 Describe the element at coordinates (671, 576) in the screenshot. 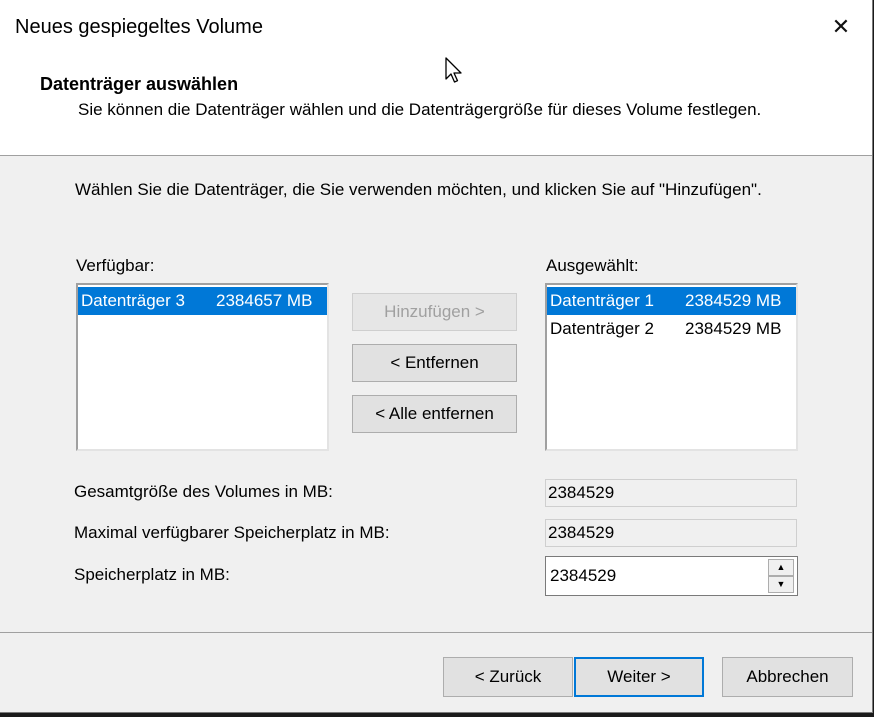

I see `space-input: 2384529` at that location.